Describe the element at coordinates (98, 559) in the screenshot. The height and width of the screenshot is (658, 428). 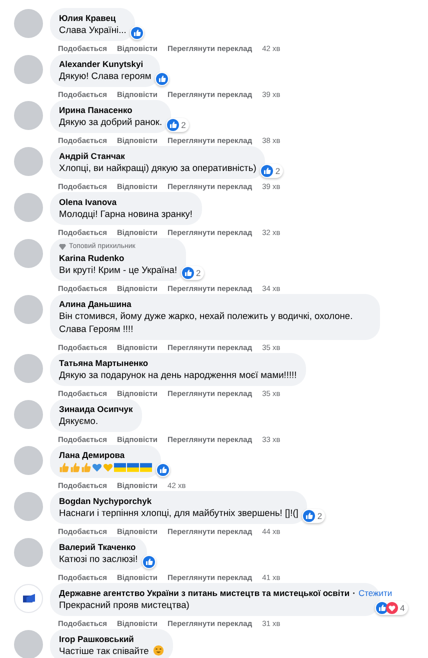
I see `comment-text: Катюзі по заслюзі!` at that location.